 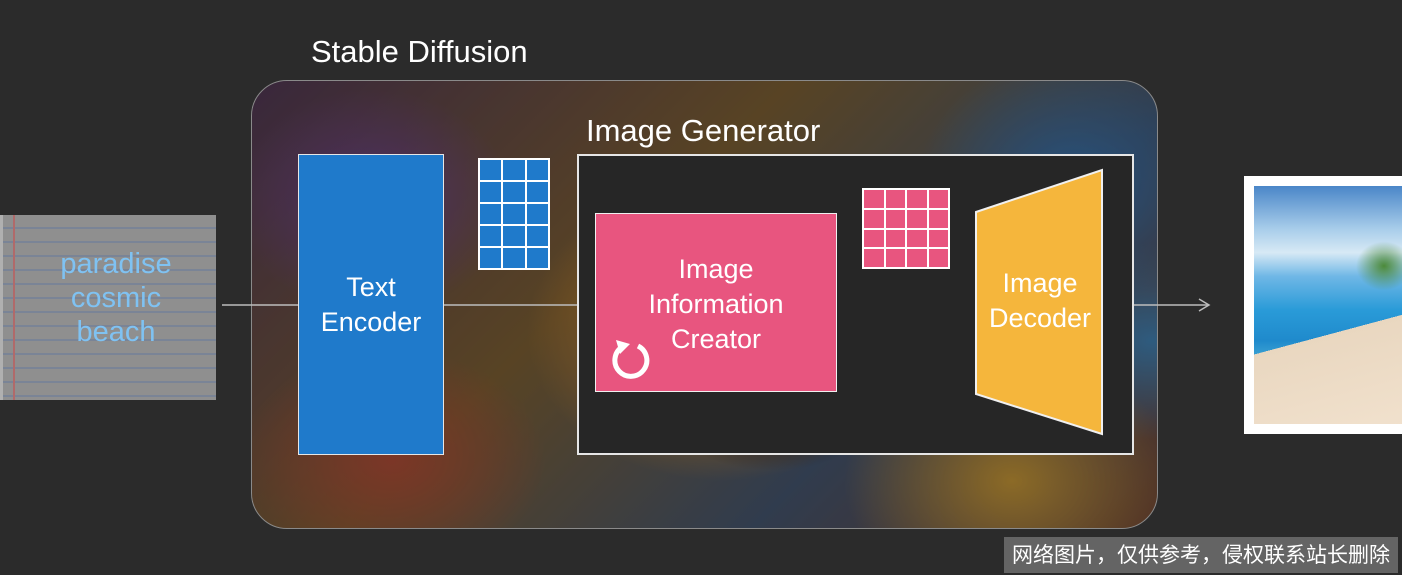 I want to click on arrowhead-icon, so click(x=1204, y=305).